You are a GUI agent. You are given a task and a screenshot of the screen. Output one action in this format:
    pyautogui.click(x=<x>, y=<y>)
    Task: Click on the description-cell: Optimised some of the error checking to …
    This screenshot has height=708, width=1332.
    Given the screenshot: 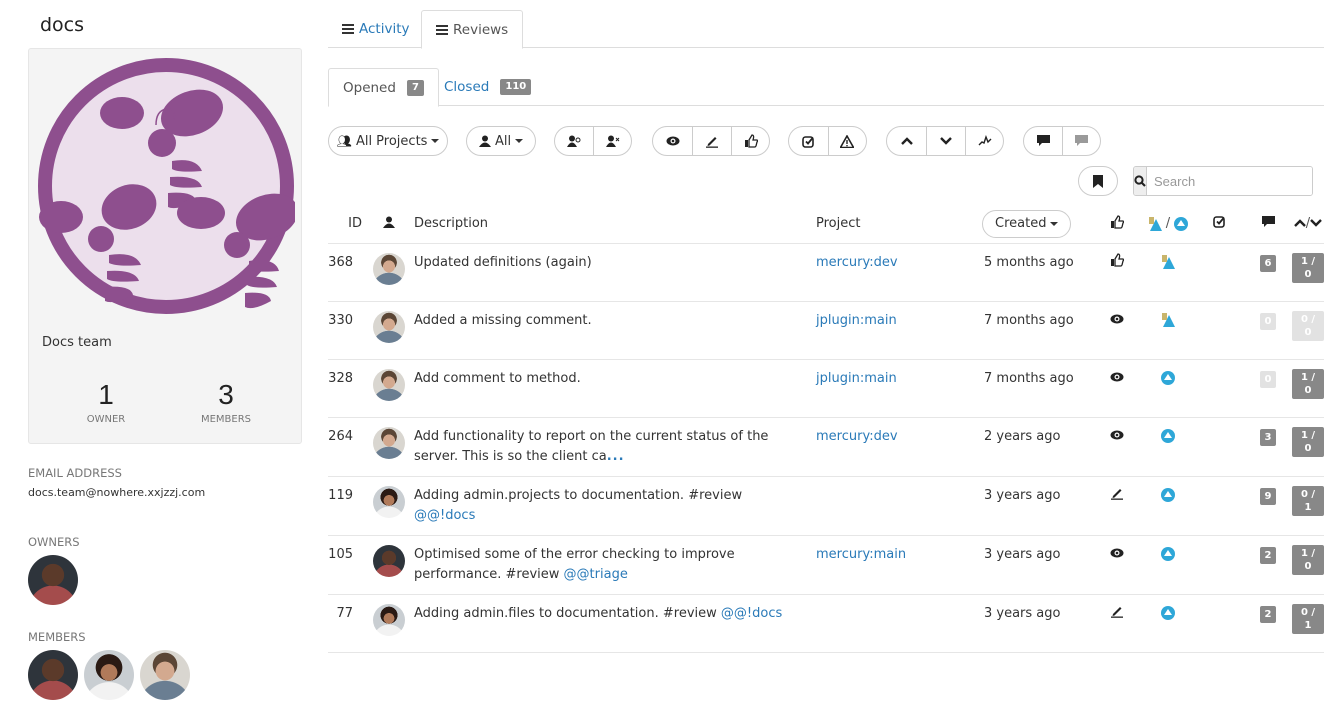 What is the action you would take?
    pyautogui.click(x=615, y=565)
    